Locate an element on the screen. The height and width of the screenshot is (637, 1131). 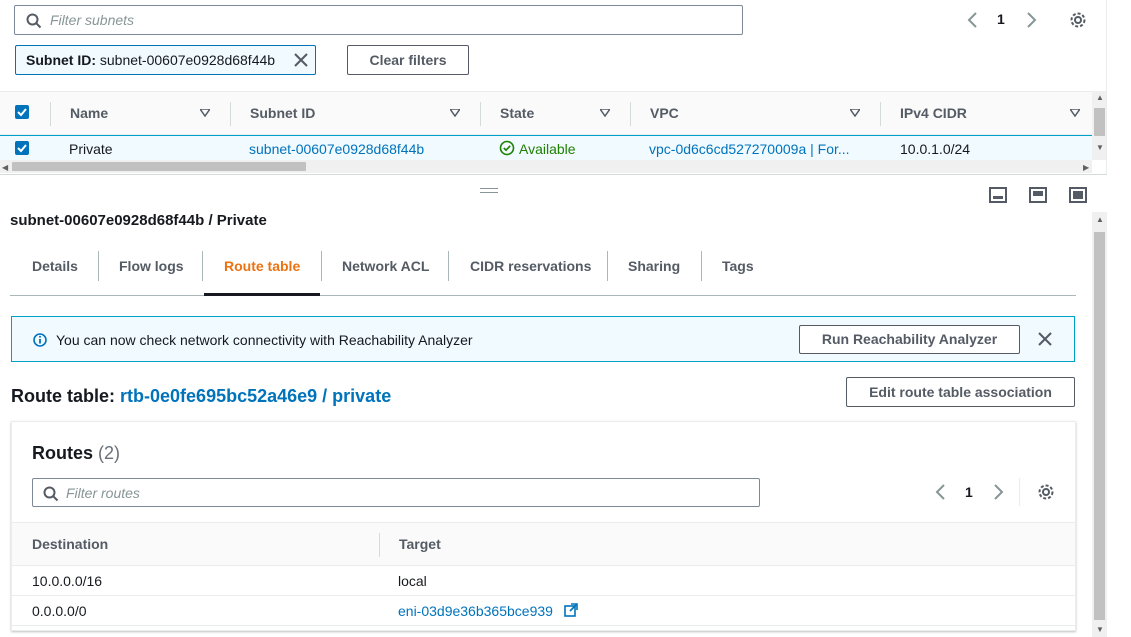
tab-flow-logs: Flow logs is located at coordinates (151, 266).